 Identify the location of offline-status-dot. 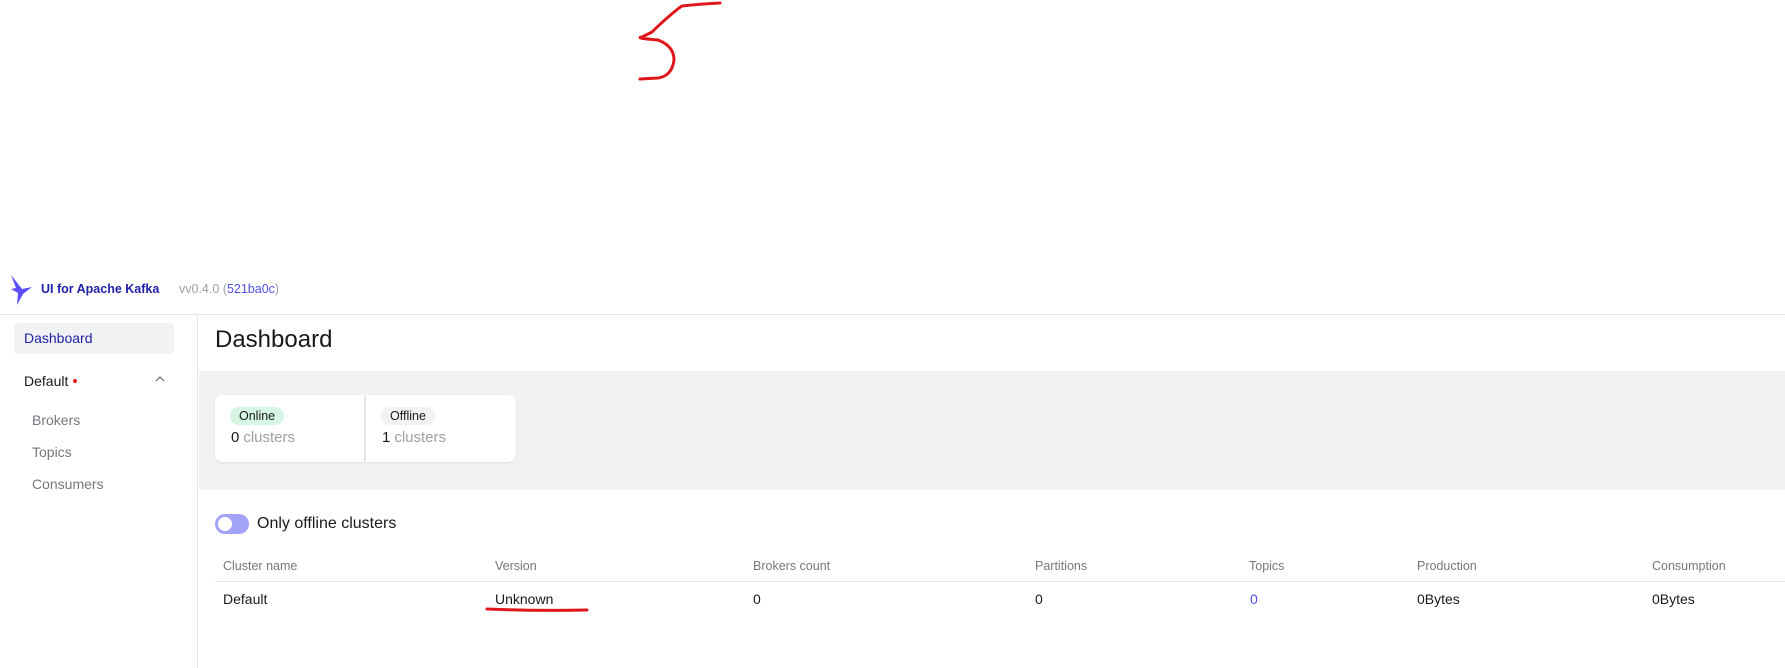
(75, 381).